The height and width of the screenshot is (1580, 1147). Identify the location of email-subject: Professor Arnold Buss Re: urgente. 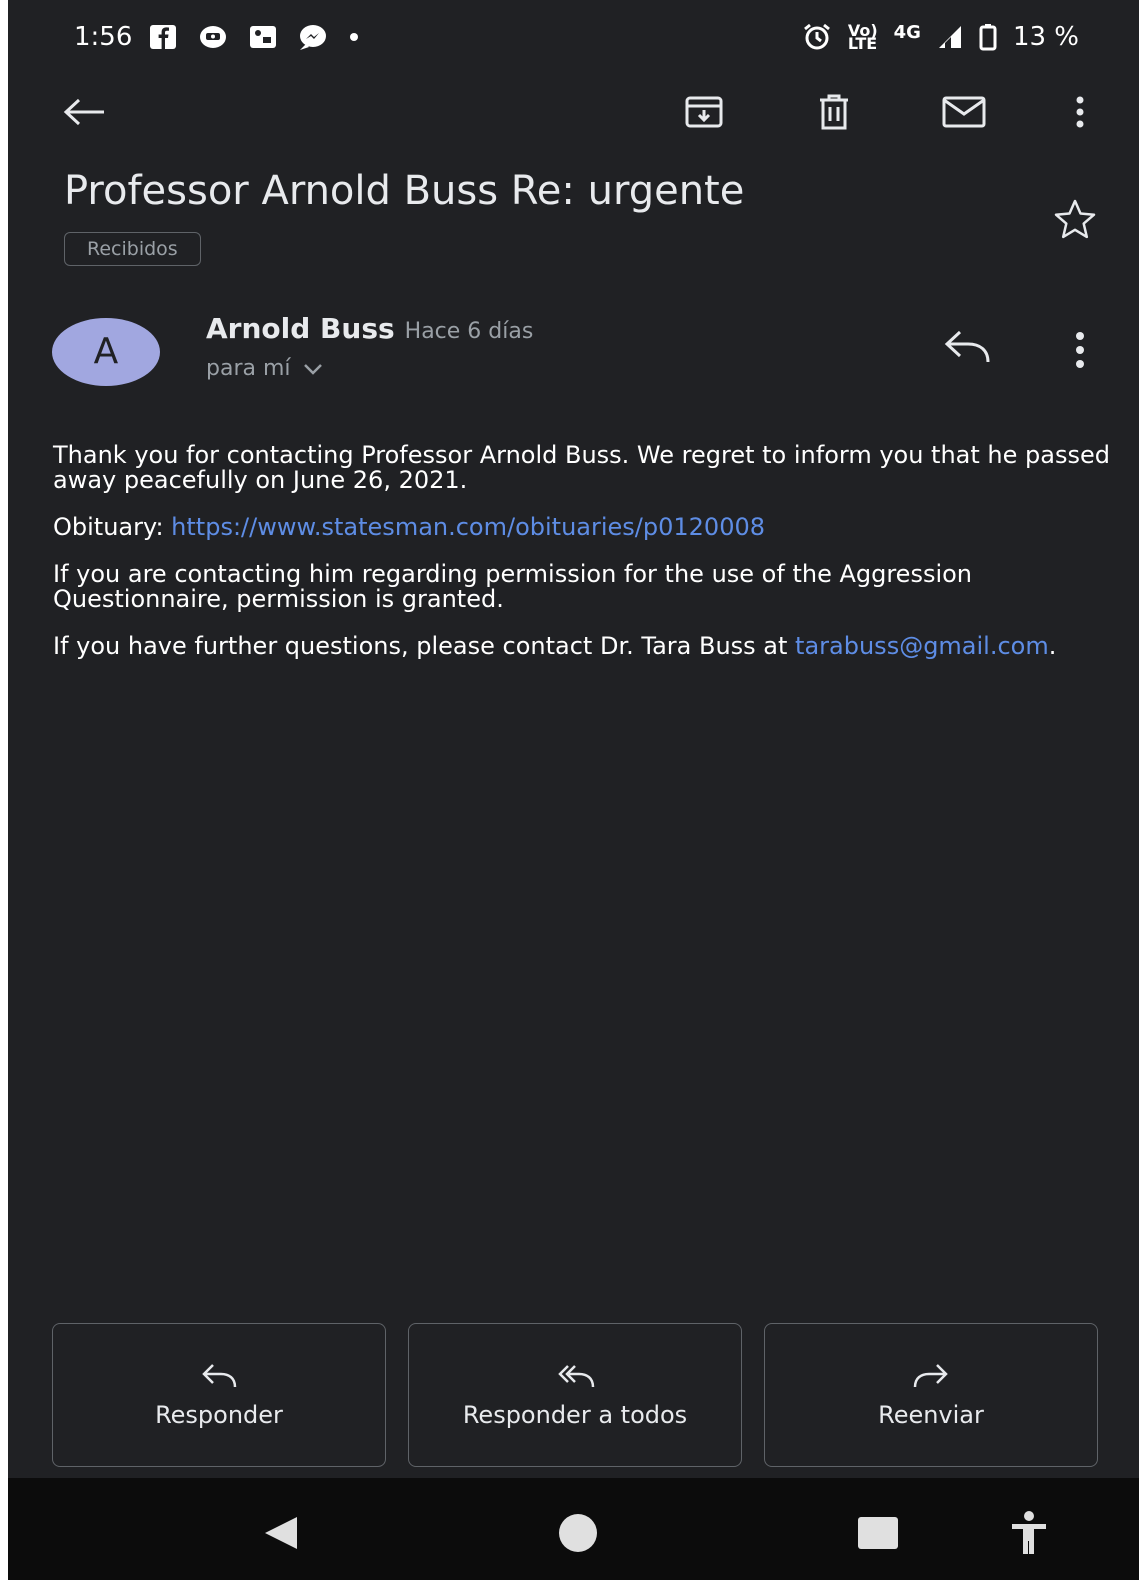
(404, 191).